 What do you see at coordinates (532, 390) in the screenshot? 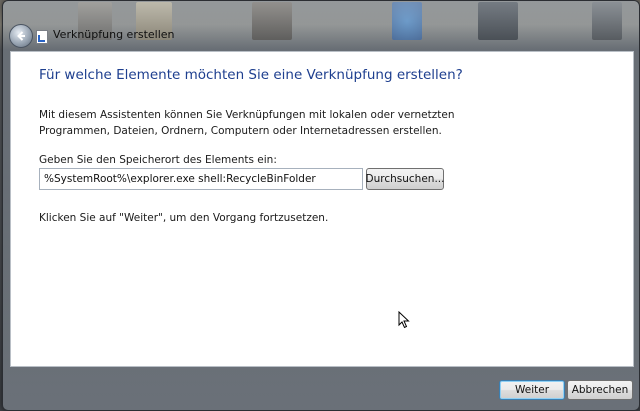
I see `next-button: Weiter` at bounding box center [532, 390].